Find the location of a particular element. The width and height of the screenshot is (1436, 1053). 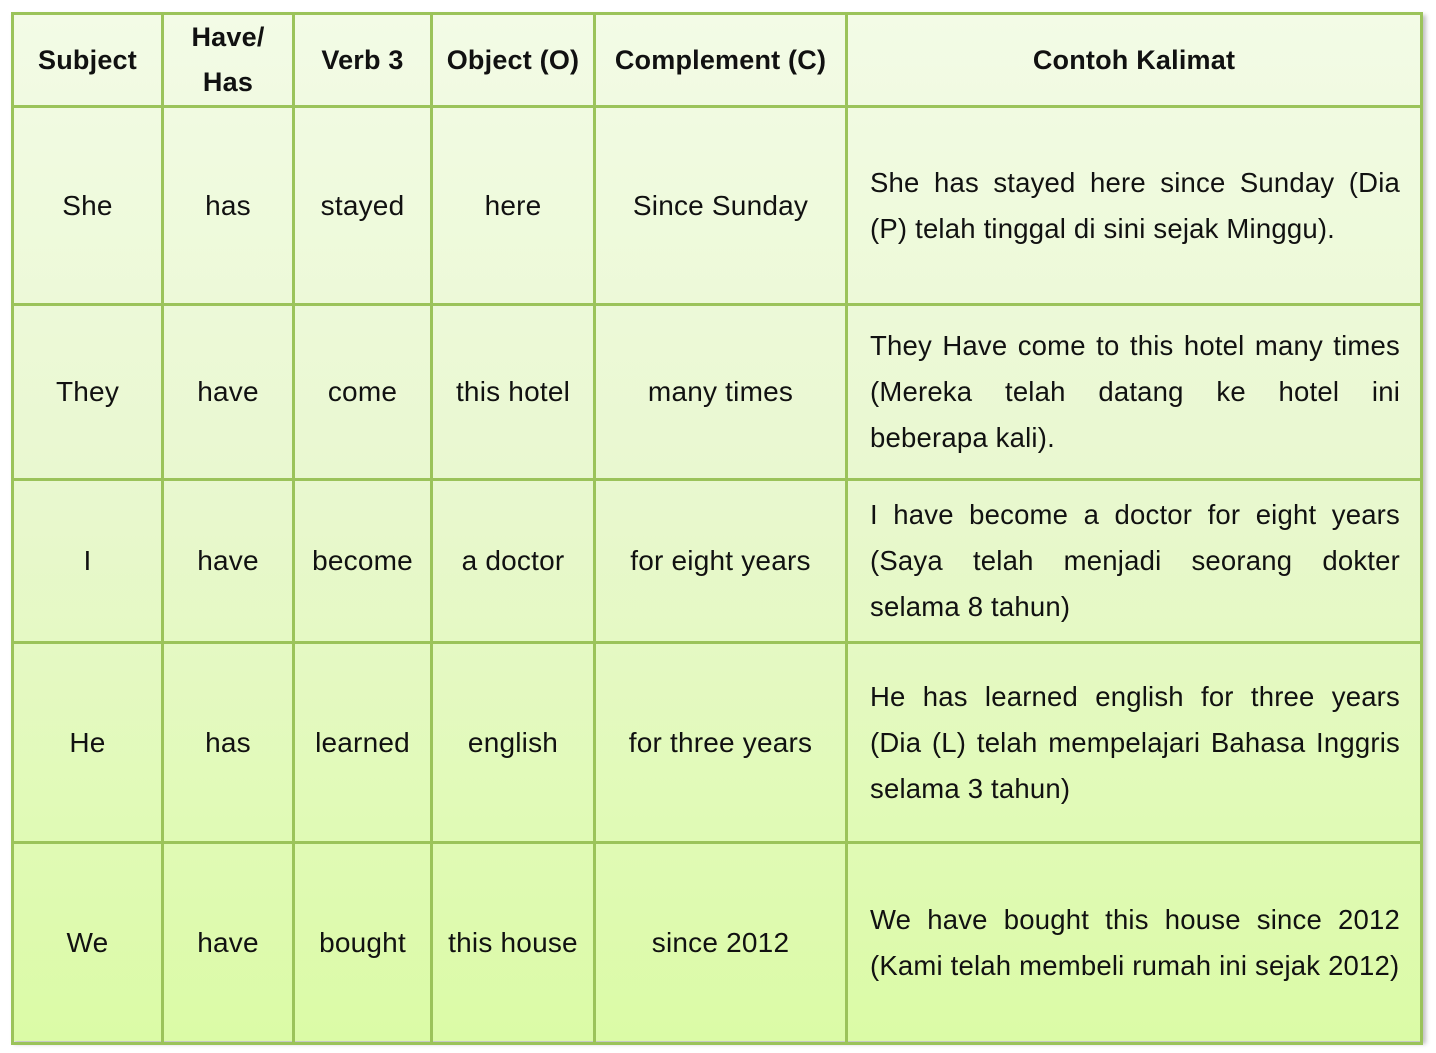

cell-verb3: bought is located at coordinates (362, 943).